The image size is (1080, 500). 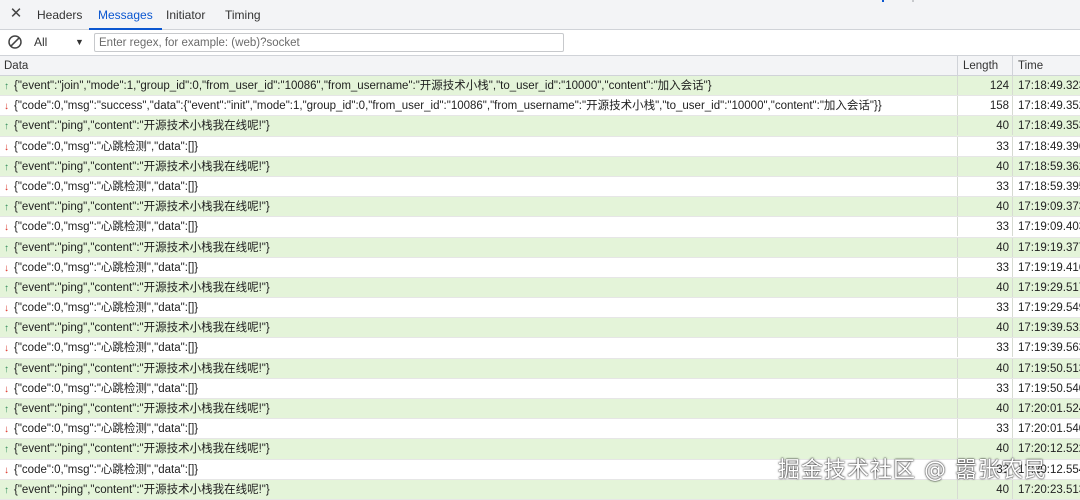 What do you see at coordinates (1046, 308) in the screenshot?
I see `message-time: 17:19:29.549` at bounding box center [1046, 308].